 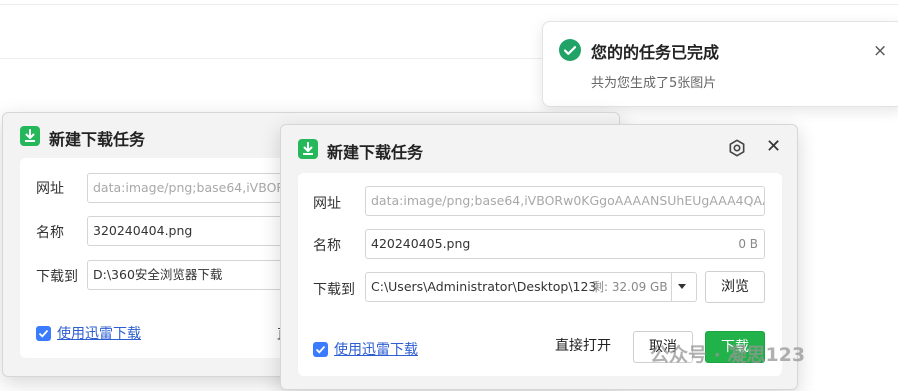 What do you see at coordinates (655, 52) in the screenshot?
I see `toast-title: 您的的任务已完成` at bounding box center [655, 52].